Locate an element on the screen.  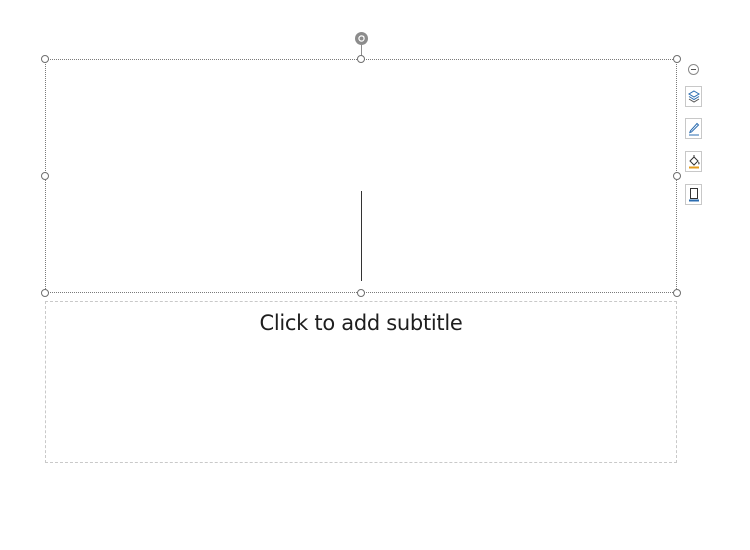
fill-bucket-icon is located at coordinates (693, 162).